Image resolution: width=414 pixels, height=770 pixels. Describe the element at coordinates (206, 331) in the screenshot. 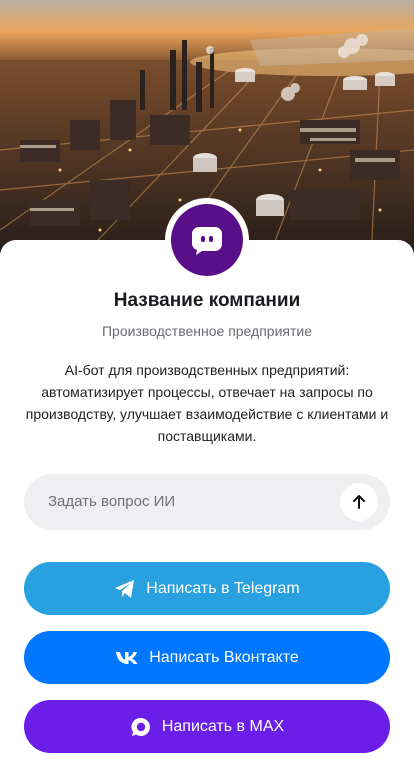

I see `company-category: Производственное предприятие` at that location.